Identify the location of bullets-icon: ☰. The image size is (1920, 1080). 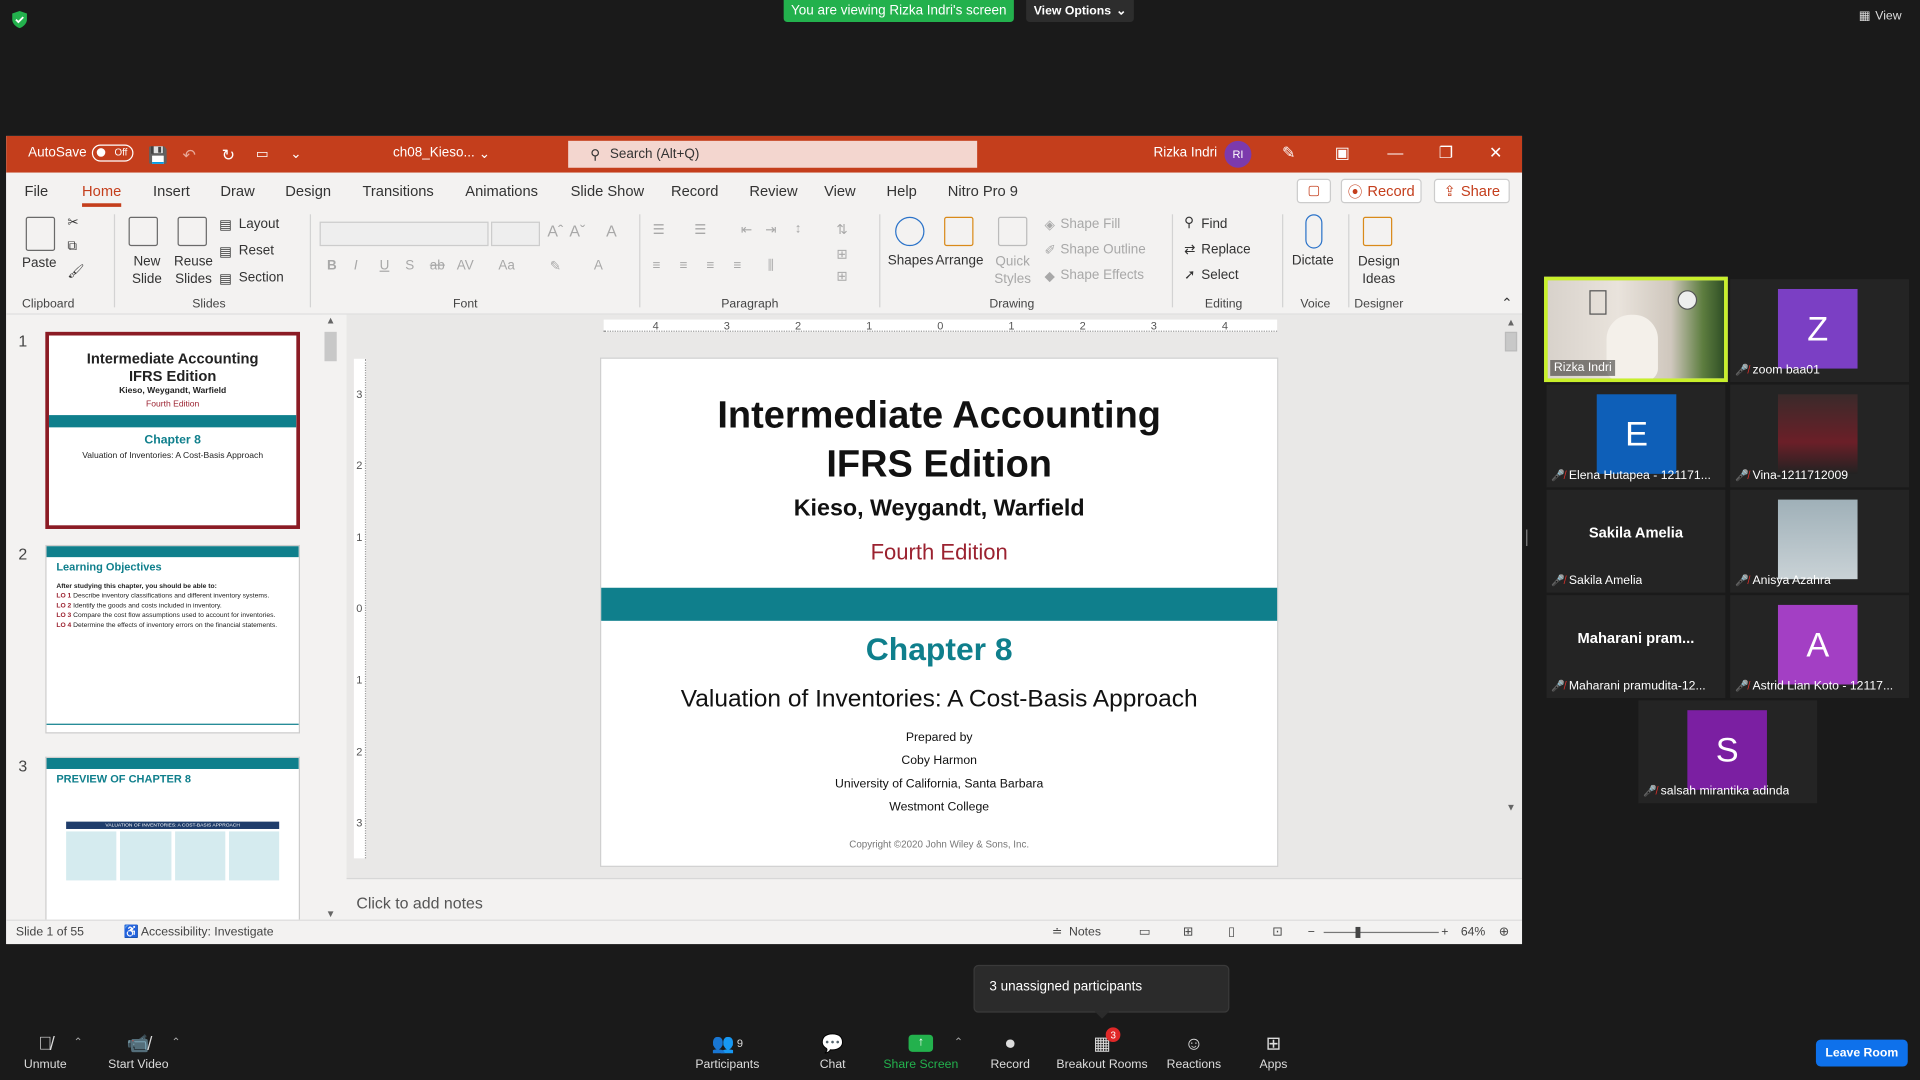
(659, 230).